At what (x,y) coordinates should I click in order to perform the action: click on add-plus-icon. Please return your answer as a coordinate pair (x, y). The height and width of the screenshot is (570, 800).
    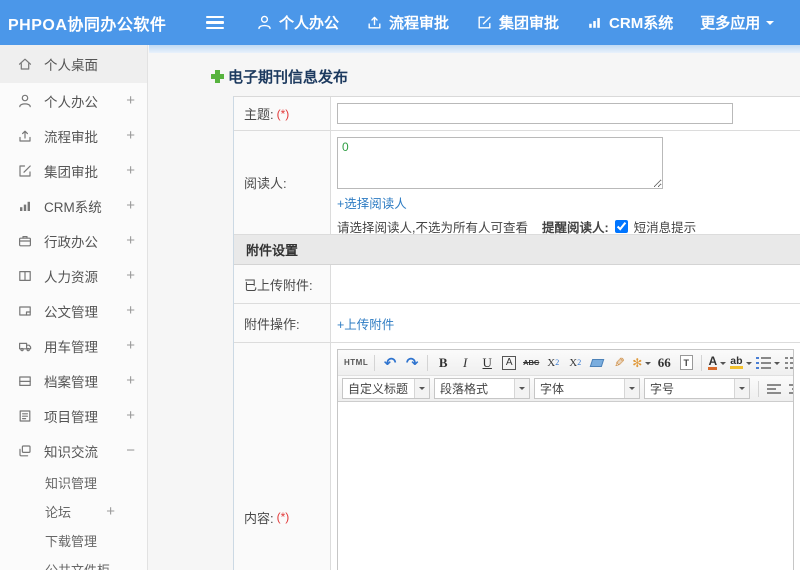
    Looking at the image, I should click on (217, 76).